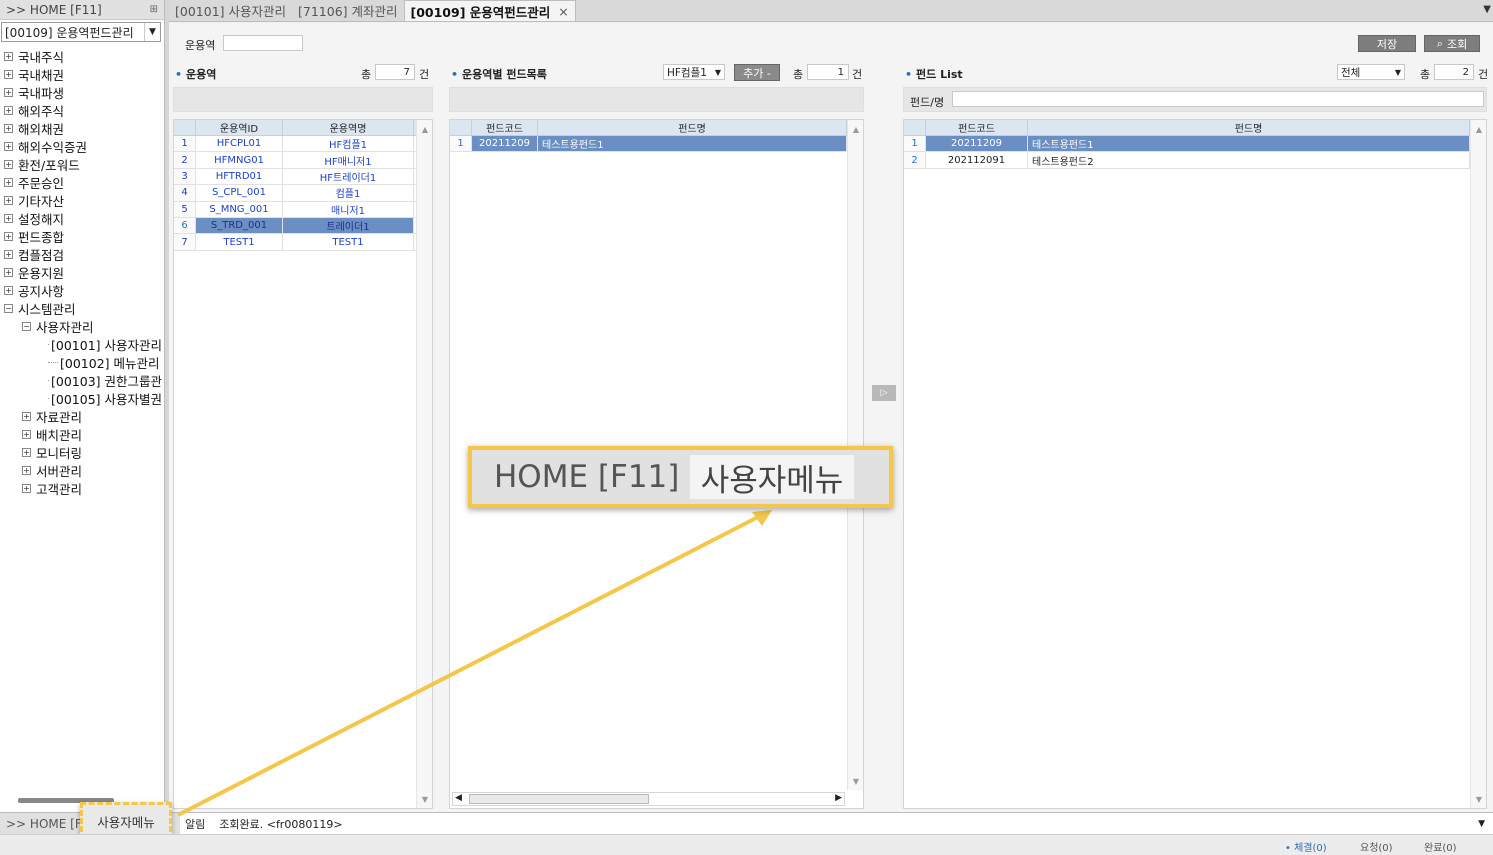 The image size is (1493, 855). What do you see at coordinates (474, 663) in the screenshot?
I see `callout-arrow` at bounding box center [474, 663].